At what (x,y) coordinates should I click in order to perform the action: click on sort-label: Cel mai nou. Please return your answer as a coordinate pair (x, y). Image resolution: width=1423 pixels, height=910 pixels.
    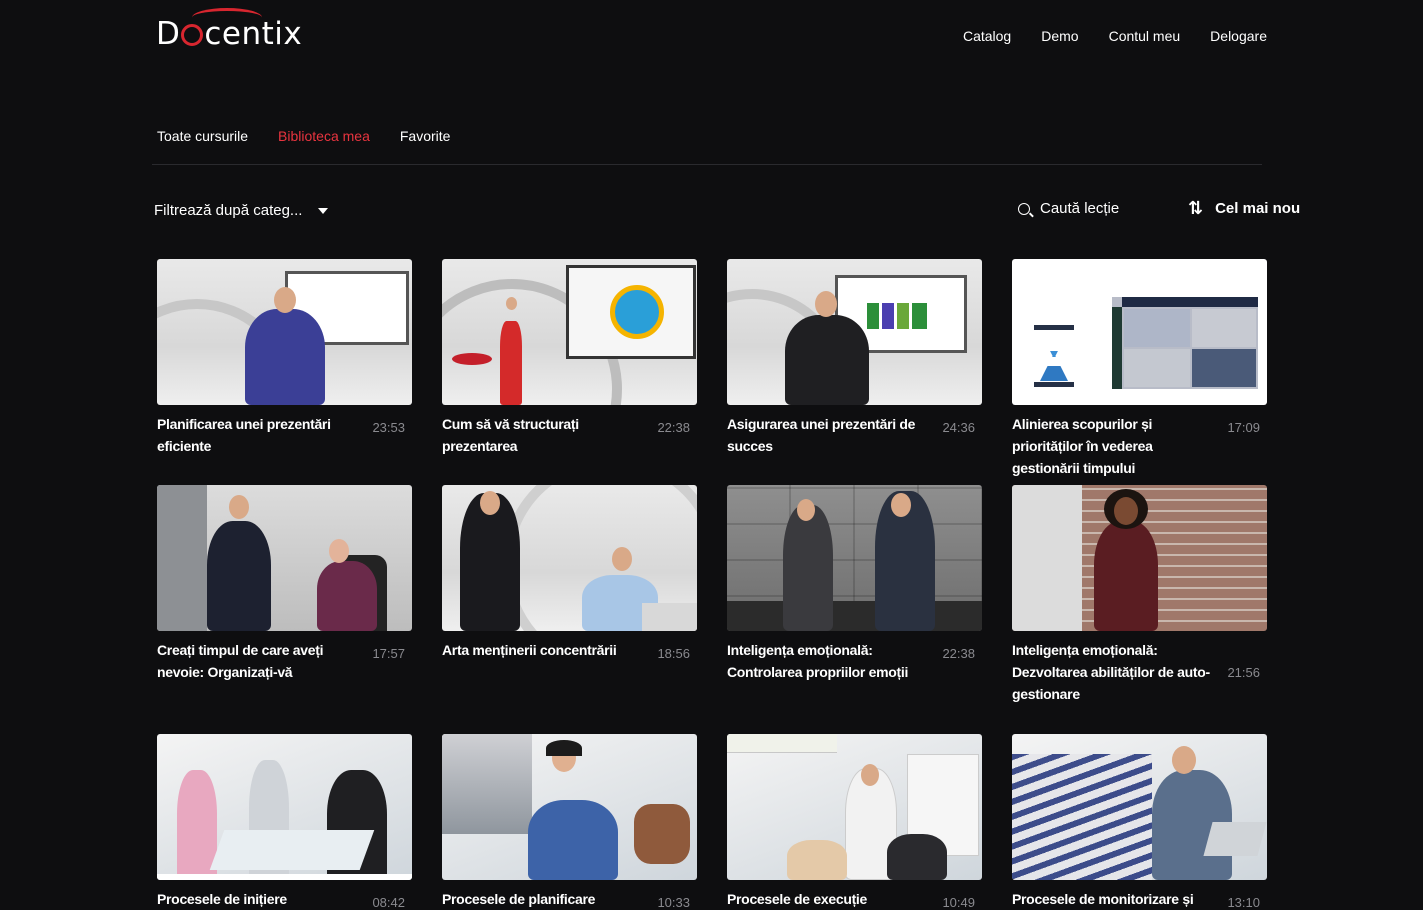
    Looking at the image, I should click on (1258, 208).